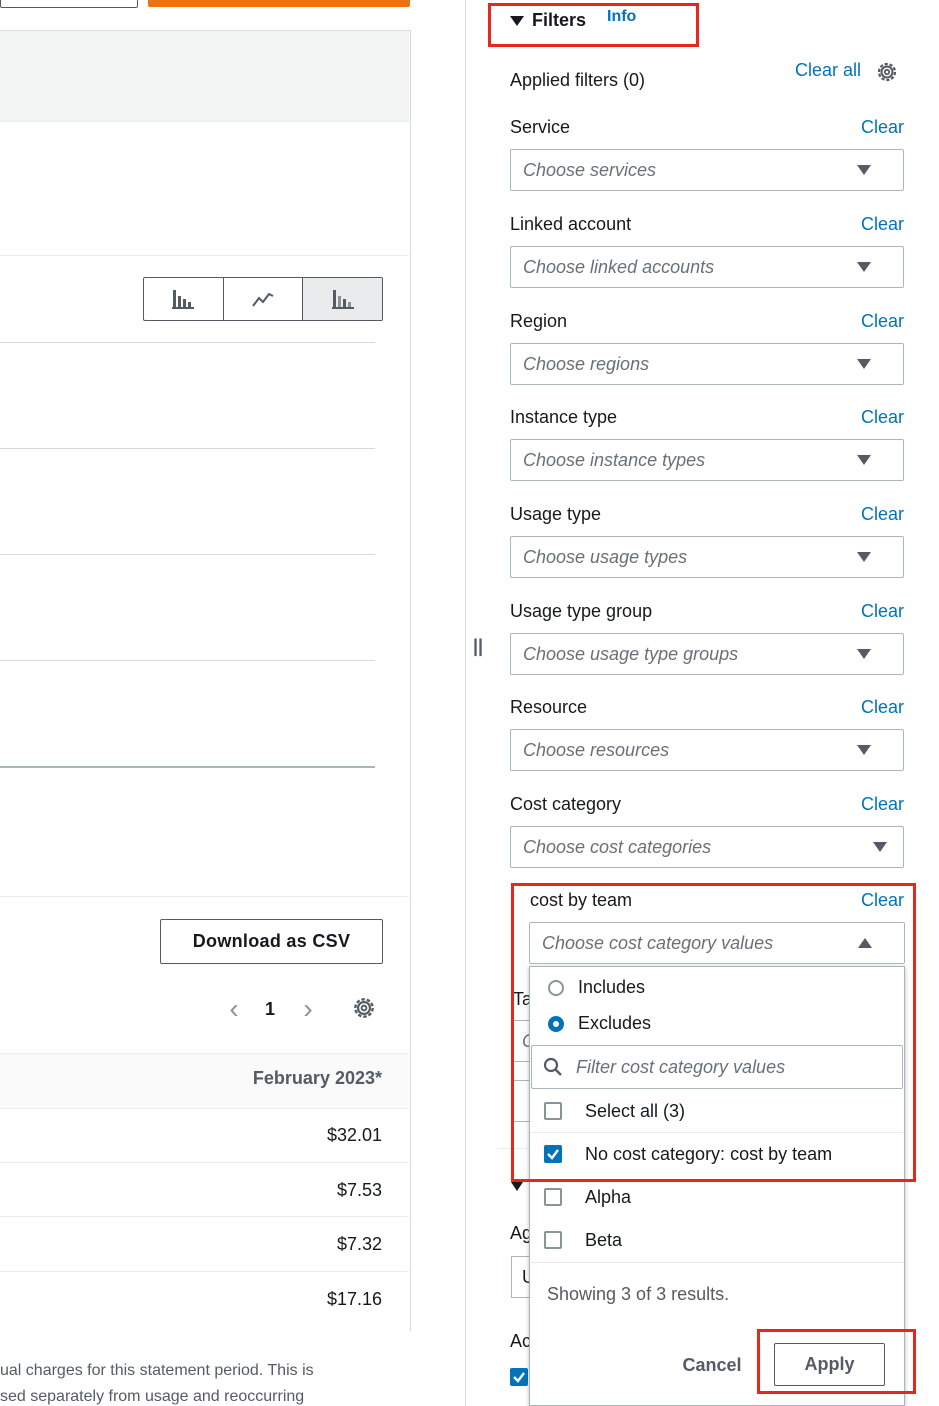 This screenshot has height=1406, width=939. Describe the element at coordinates (571, 224) in the screenshot. I see `linked-account-filter-label: Linked account` at that location.